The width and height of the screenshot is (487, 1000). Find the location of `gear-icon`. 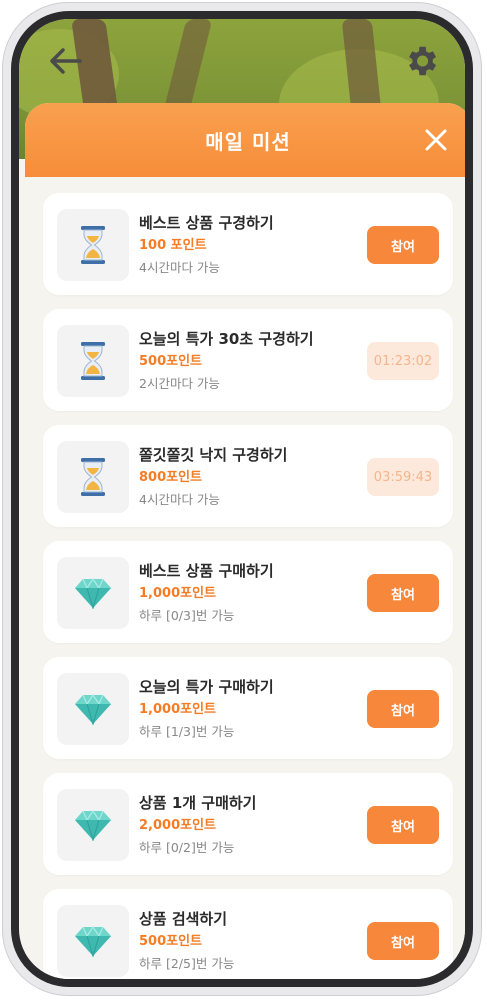

gear-icon is located at coordinates (423, 61).